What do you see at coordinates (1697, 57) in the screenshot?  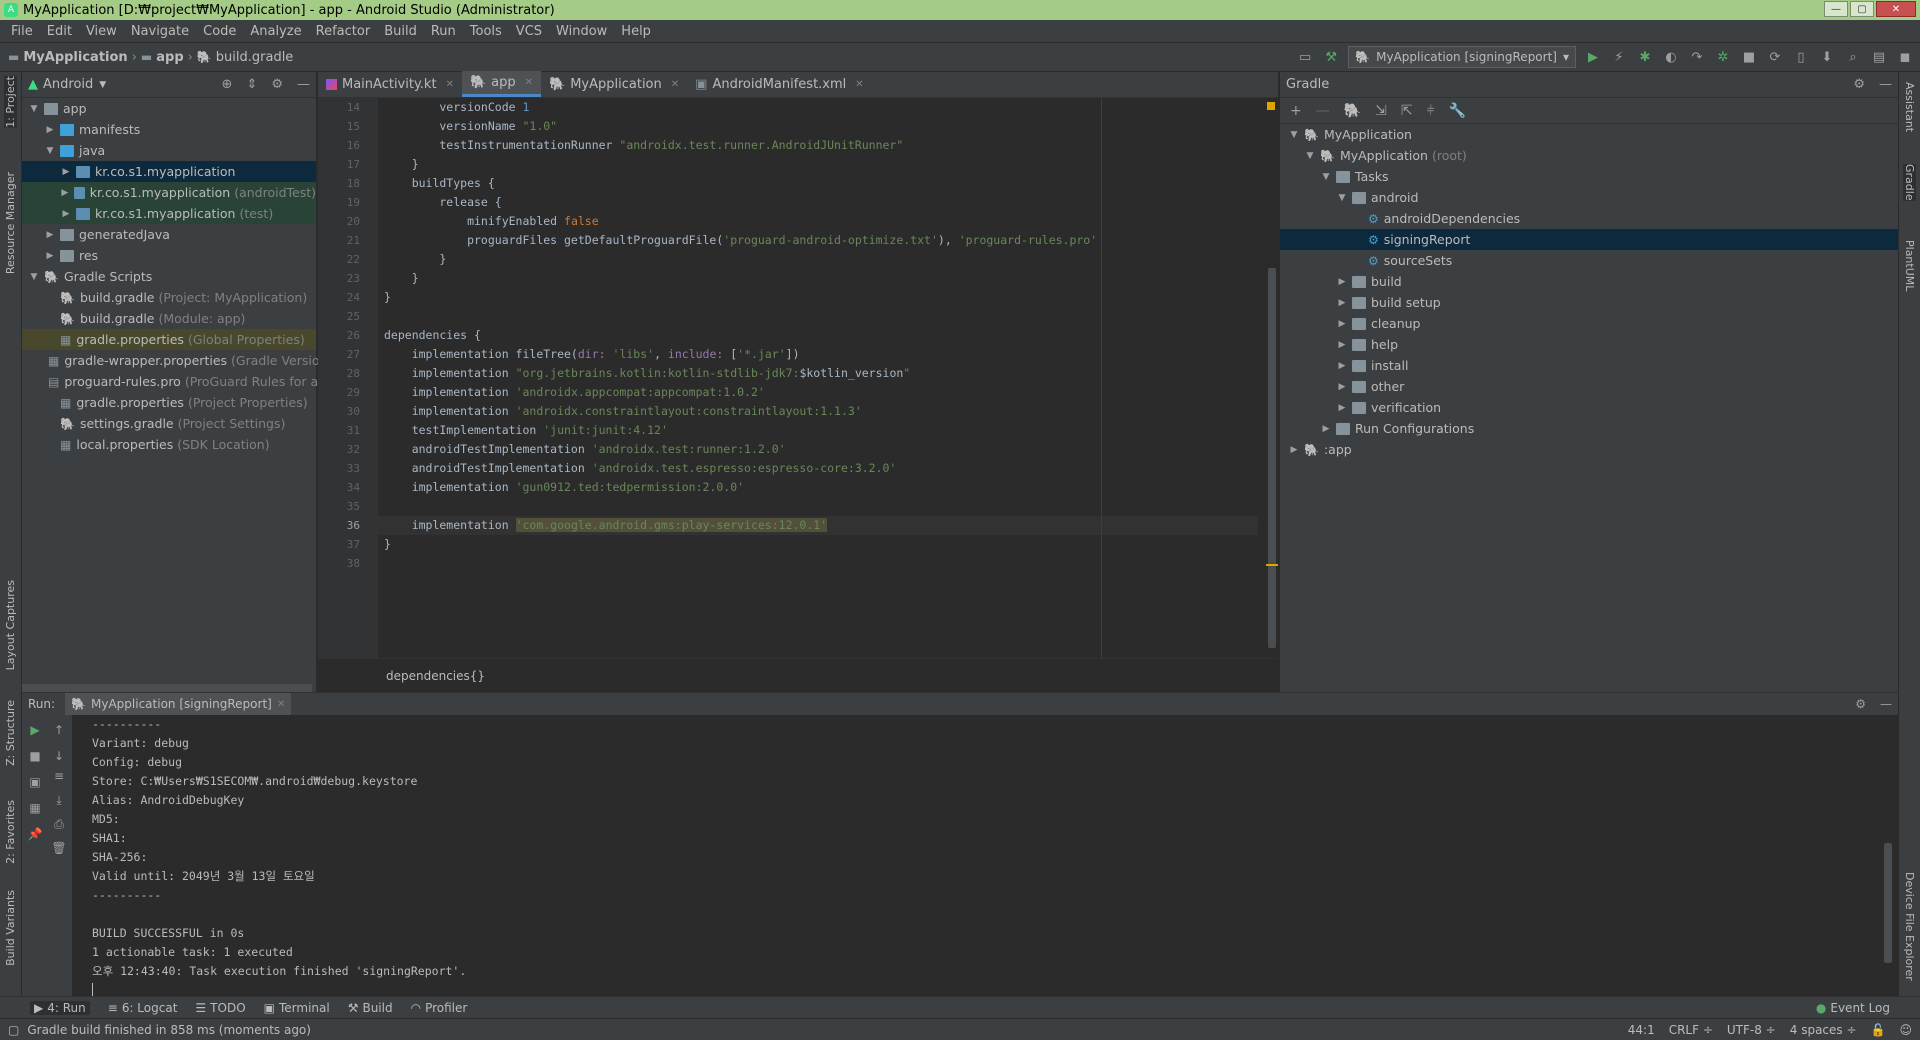 I see `profile-icon: ↷` at bounding box center [1697, 57].